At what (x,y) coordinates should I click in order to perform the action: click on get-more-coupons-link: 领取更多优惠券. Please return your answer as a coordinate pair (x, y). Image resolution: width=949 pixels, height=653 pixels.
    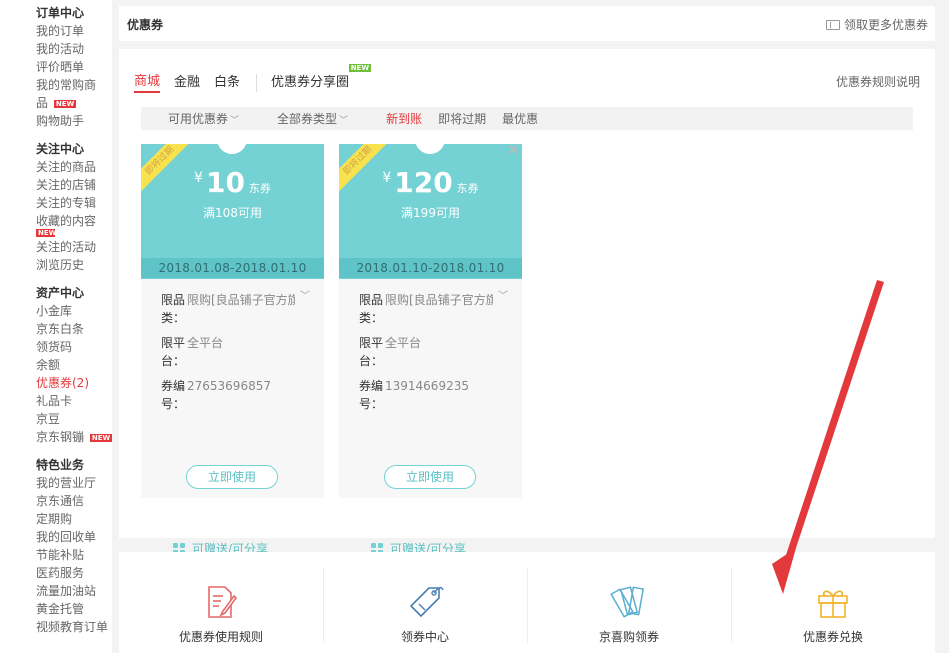
    Looking at the image, I should click on (876, 24).